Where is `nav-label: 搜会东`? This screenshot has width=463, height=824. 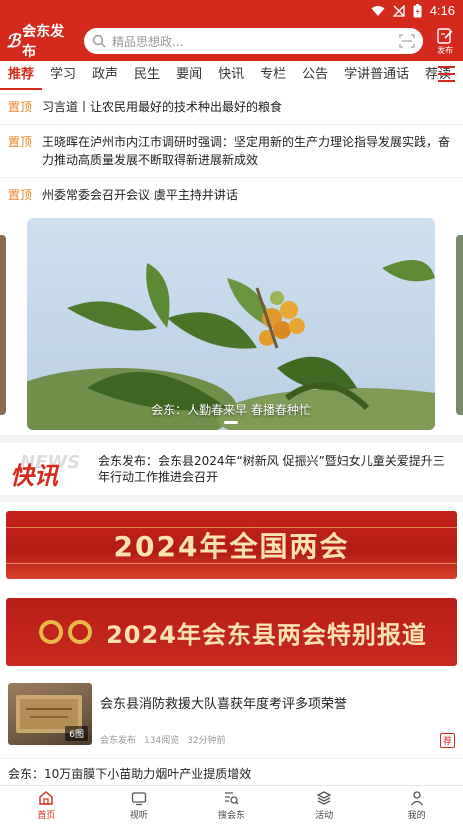
nav-label: 搜会东 is located at coordinates (231, 815).